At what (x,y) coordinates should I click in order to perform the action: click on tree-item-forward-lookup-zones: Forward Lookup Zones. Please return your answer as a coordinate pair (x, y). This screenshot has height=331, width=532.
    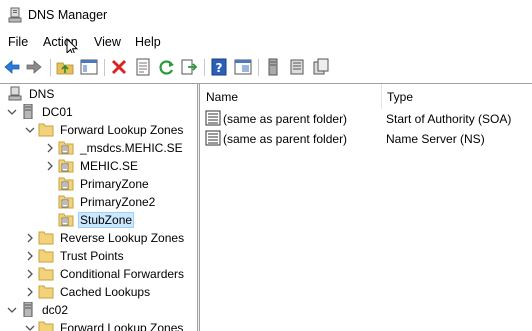
    Looking at the image, I should click on (110, 130).